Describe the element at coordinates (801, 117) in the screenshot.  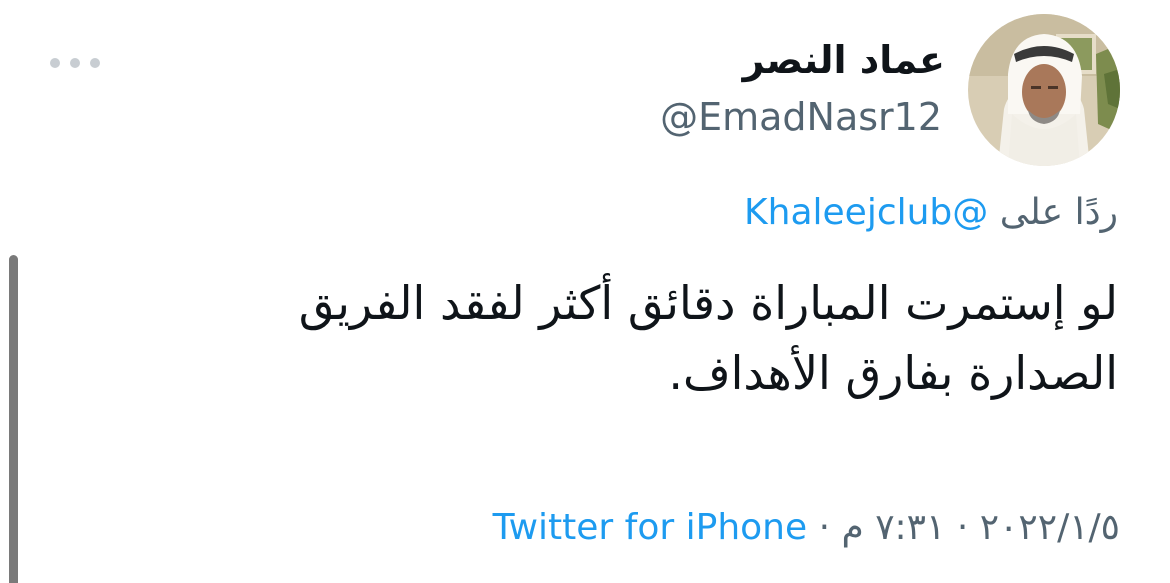
I see `author-handle: @EmadNasr12` at that location.